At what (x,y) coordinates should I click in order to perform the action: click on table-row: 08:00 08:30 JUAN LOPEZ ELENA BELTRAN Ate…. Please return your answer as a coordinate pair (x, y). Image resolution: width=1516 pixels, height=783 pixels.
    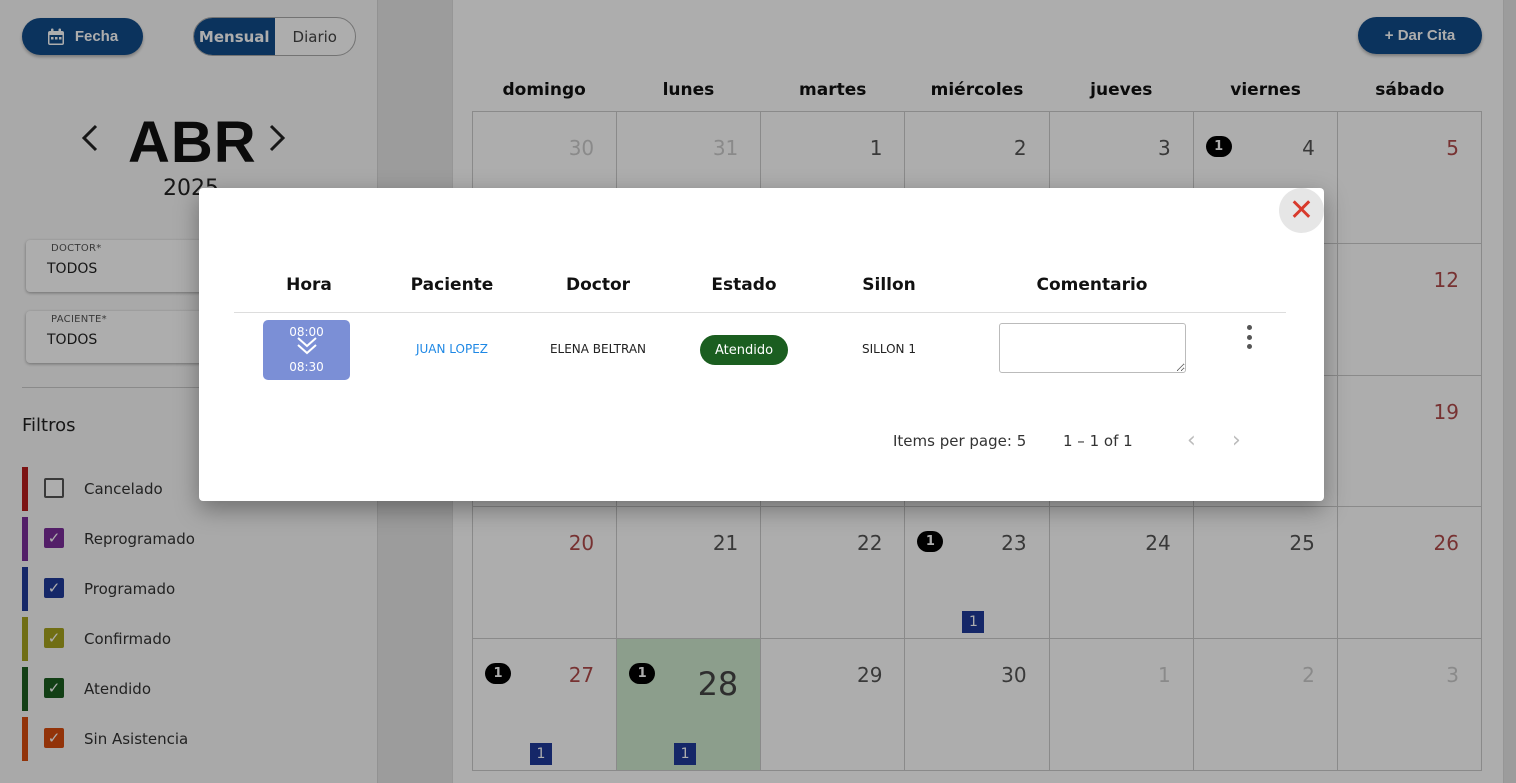
    Looking at the image, I should click on (760, 350).